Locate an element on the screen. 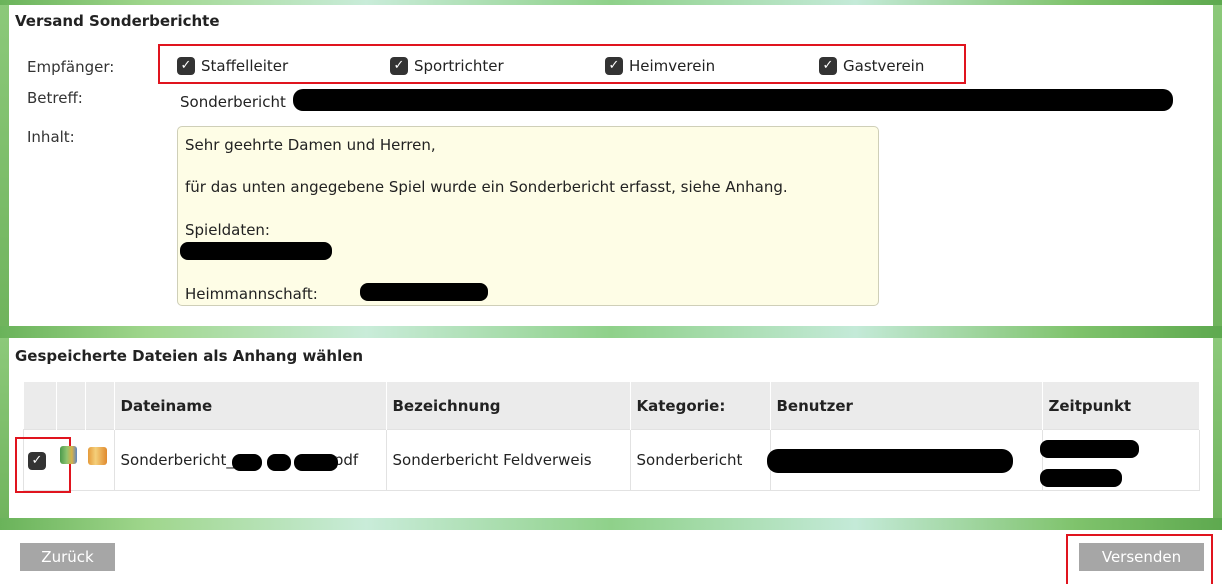 This screenshot has width=1222, height=584. recipient-gastverein: ✓ Gastverein is located at coordinates (871, 66).